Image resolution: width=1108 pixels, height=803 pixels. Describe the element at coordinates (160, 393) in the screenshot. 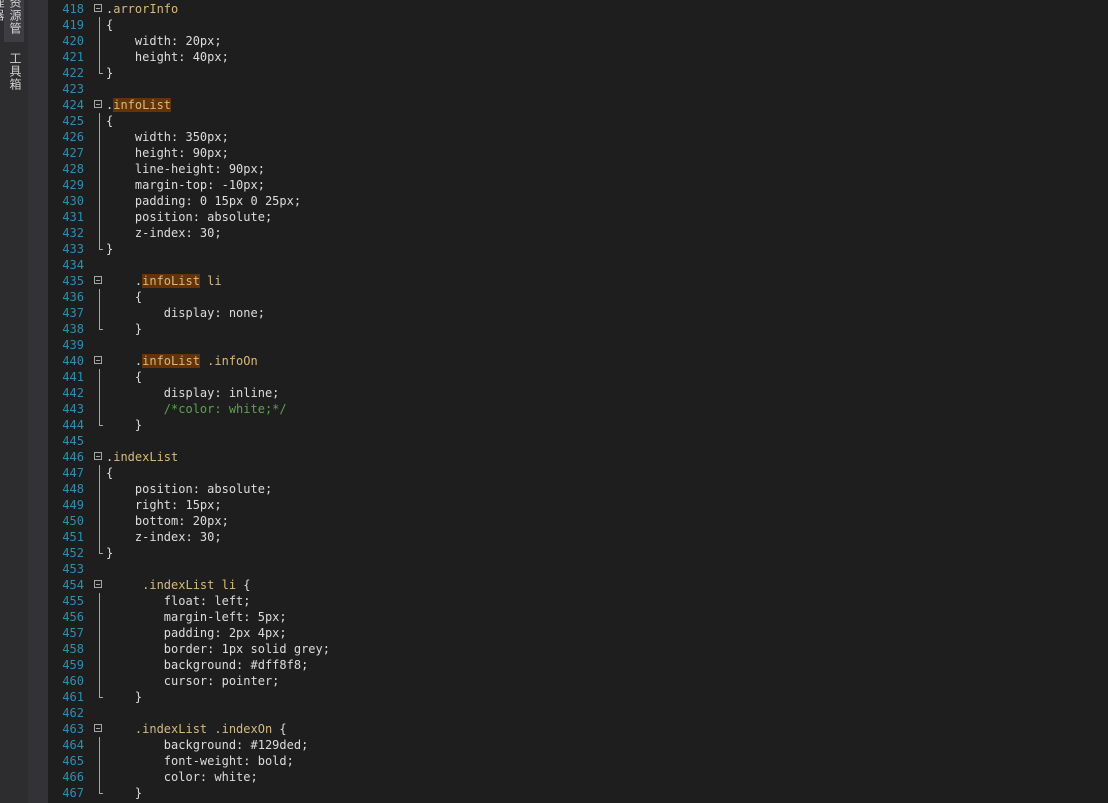

I see `code-token: display` at that location.